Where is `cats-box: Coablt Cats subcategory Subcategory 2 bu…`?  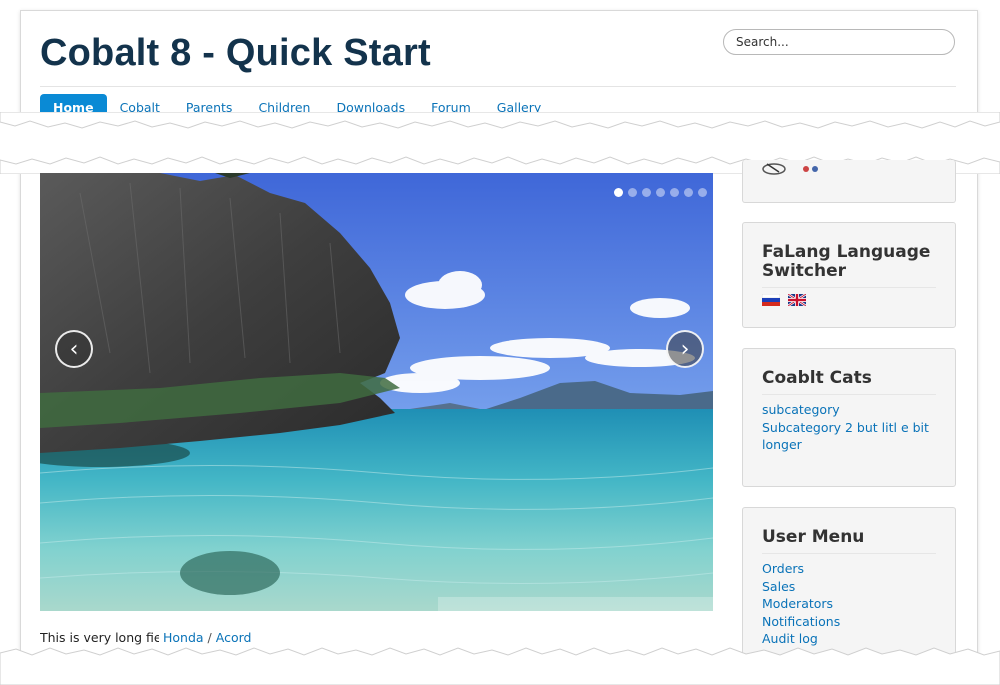
cats-box: Coablt Cats subcategory Subcategory 2 bu… is located at coordinates (849, 417).